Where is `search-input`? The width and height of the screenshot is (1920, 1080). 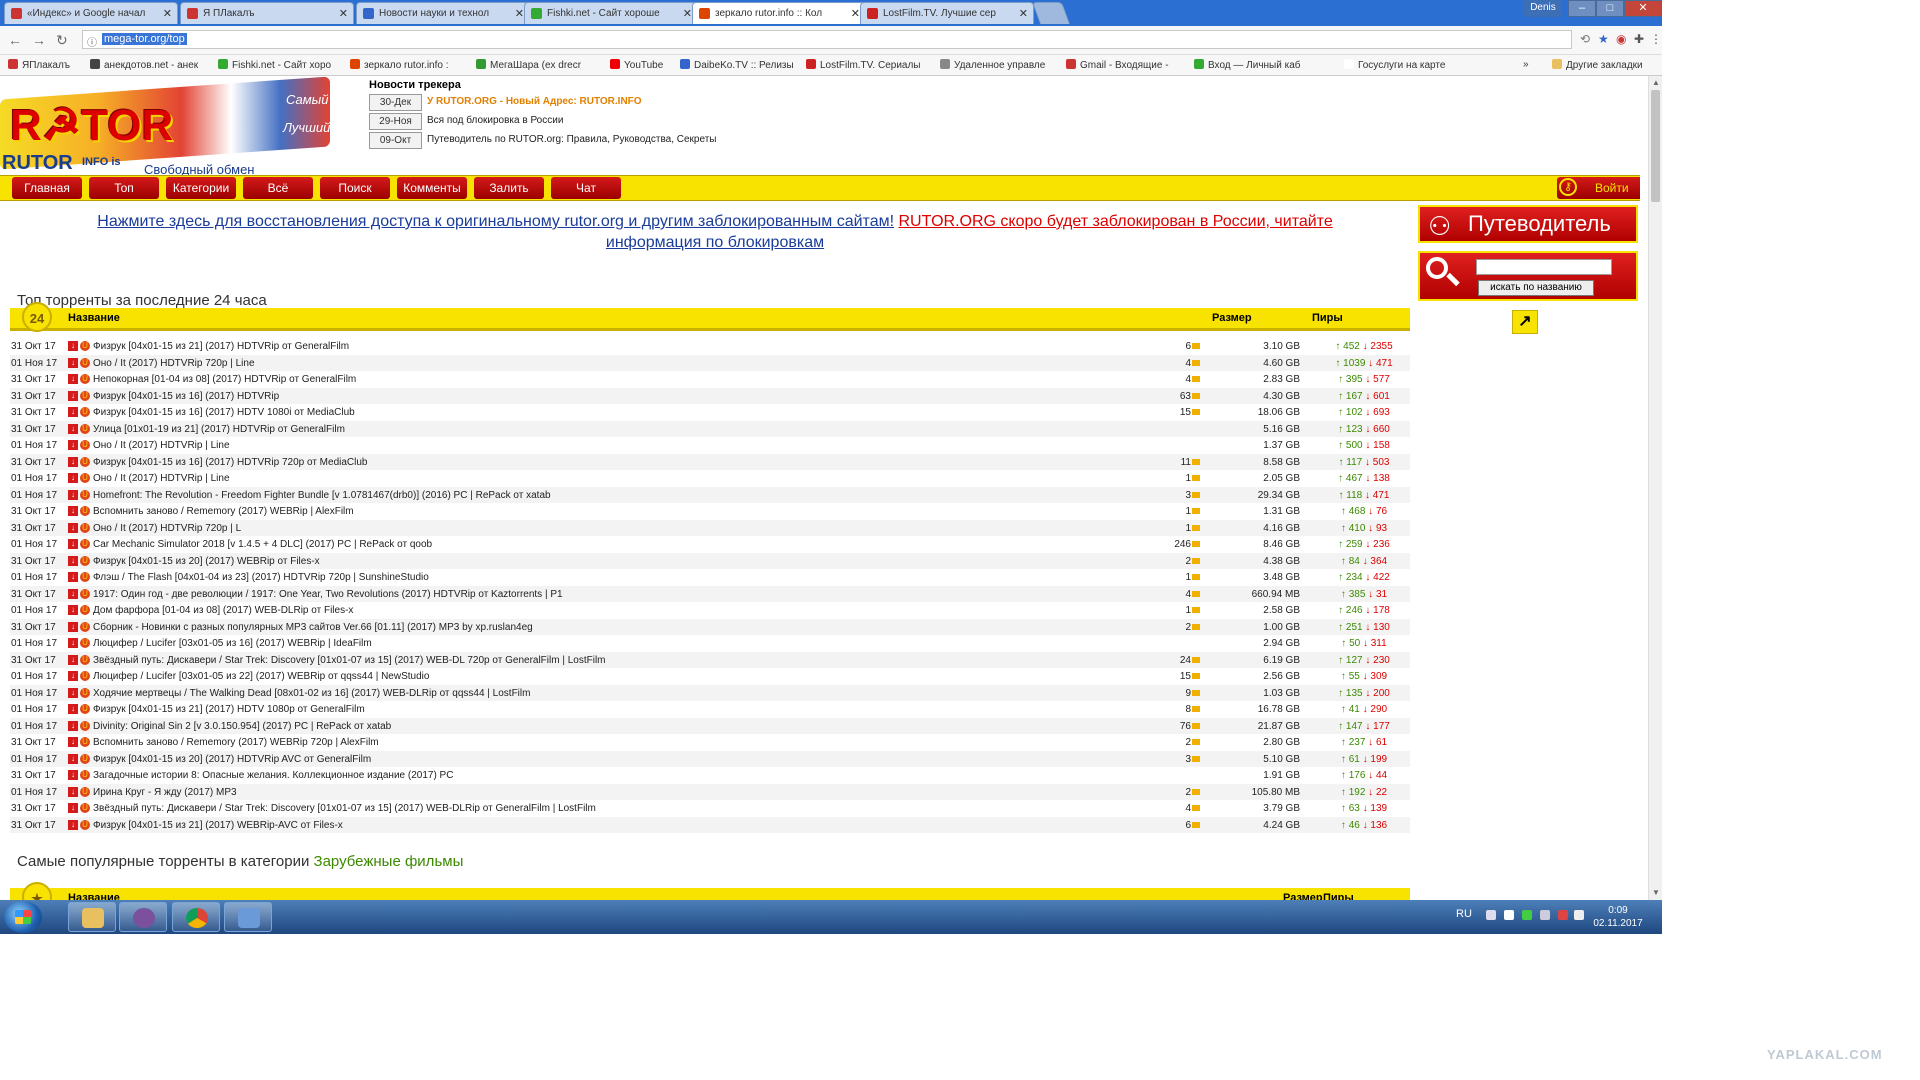
search-input is located at coordinates (1544, 267).